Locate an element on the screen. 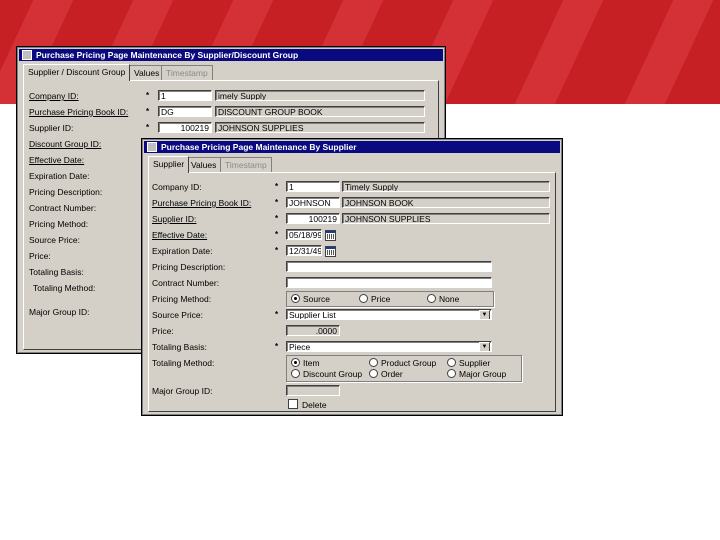  totaling-method-major-group-radio: Major Group is located at coordinates (476, 374).